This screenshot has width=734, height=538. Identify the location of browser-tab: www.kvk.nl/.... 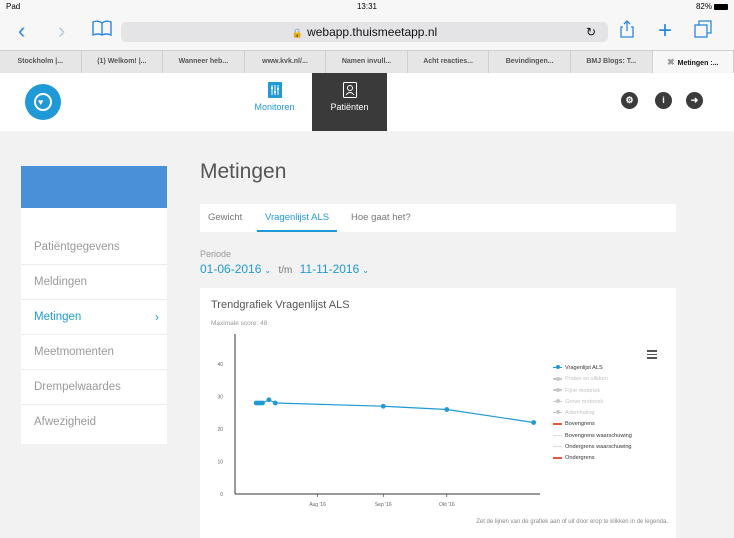
(286, 62).